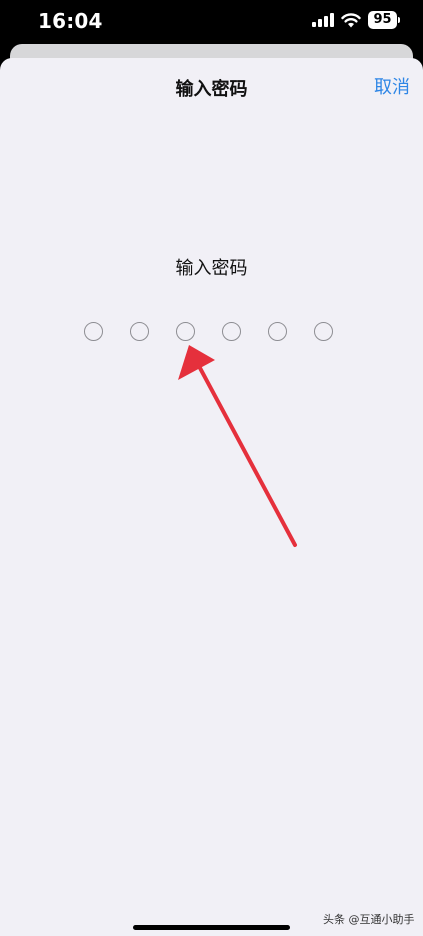  I want to click on battery-nub, so click(399, 20).